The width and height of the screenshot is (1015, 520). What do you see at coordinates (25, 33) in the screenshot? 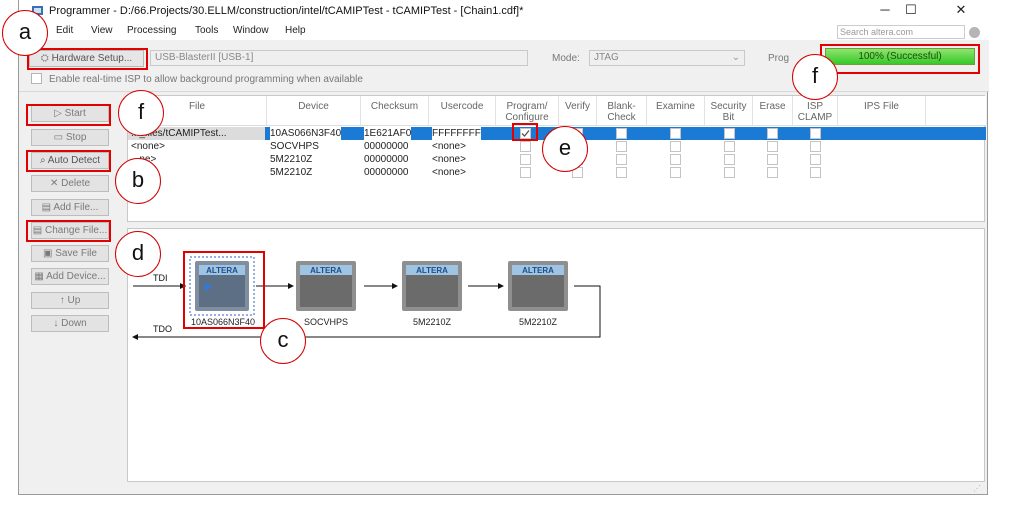
I see `annotation-label-a: a` at bounding box center [25, 33].